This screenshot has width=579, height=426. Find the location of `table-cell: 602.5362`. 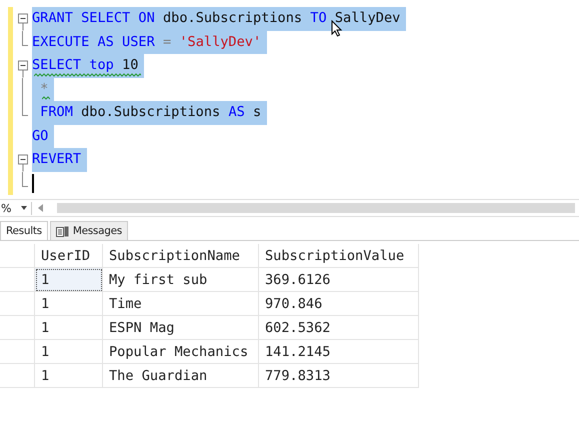

table-cell: 602.5362 is located at coordinates (338, 328).